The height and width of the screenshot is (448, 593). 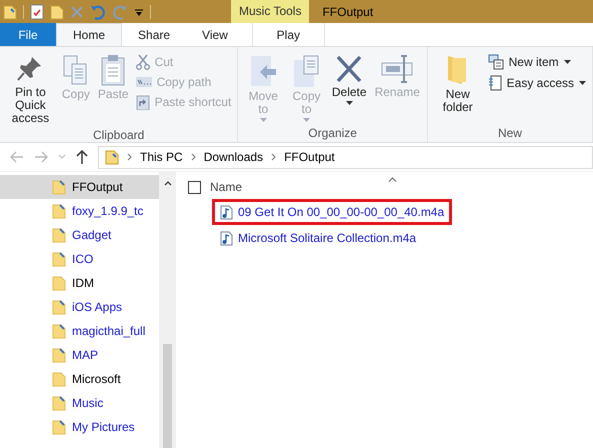 What do you see at coordinates (167, 396) in the screenshot?
I see `scrollbar-thumb` at bounding box center [167, 396].